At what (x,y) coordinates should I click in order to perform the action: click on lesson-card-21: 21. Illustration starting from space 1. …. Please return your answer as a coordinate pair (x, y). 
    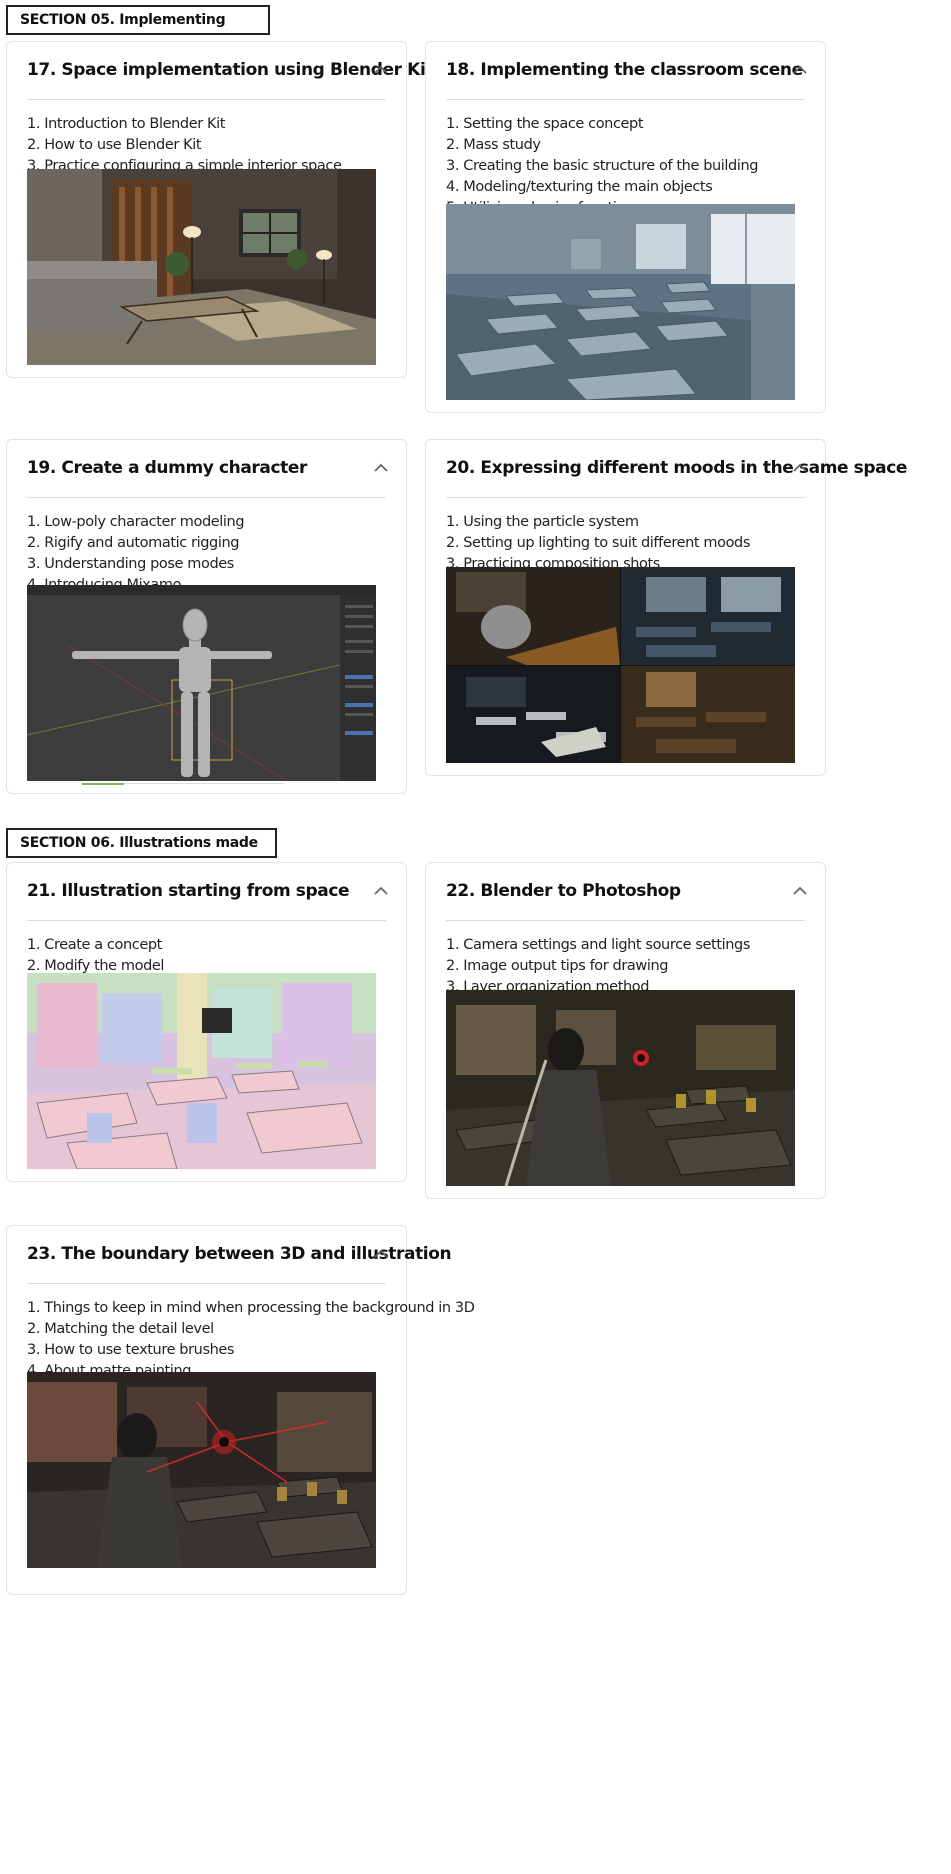
    Looking at the image, I should click on (206, 1022).